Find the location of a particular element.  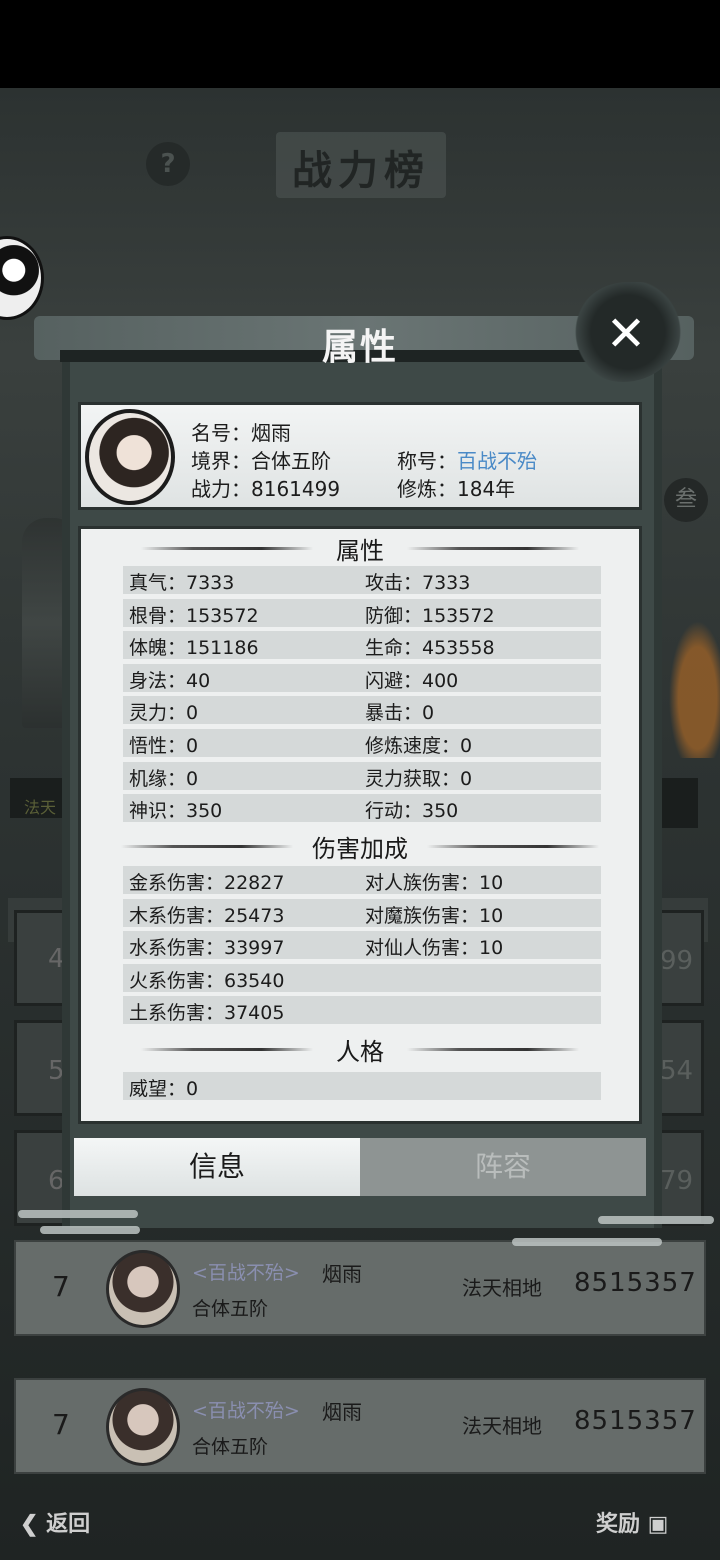

fire-beast-figure is located at coordinates (692, 683).